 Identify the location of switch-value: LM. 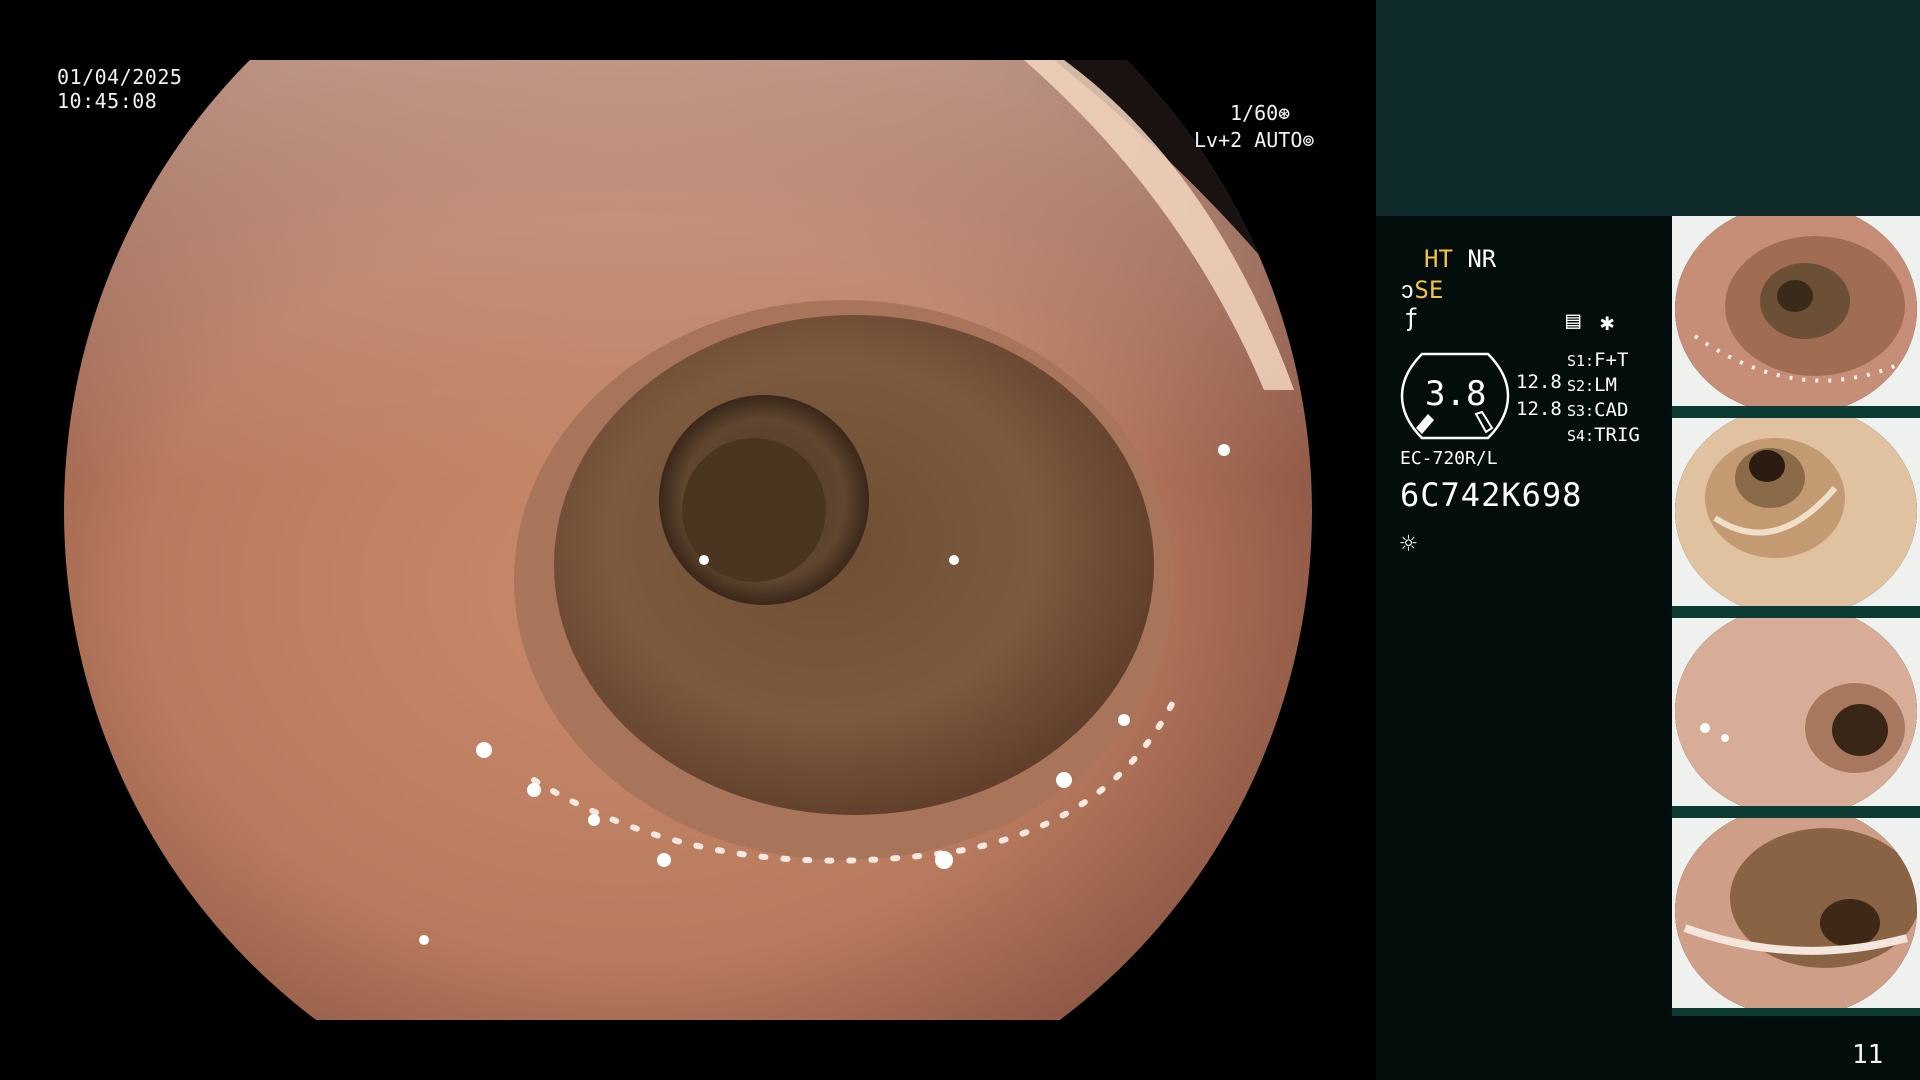
(1605, 385).